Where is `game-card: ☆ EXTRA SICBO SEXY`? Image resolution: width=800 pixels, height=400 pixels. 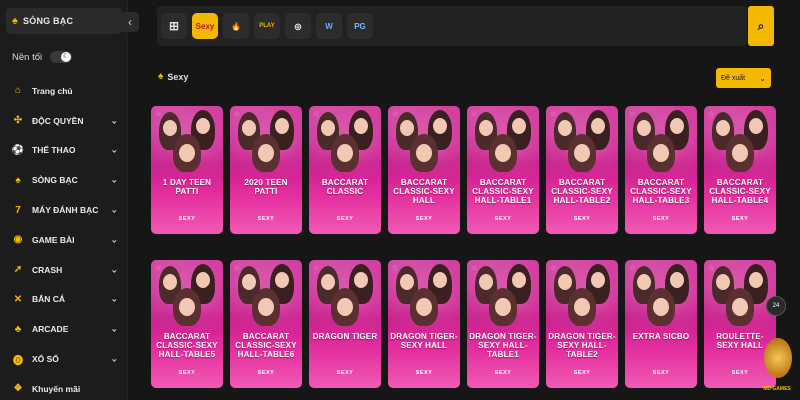
game-card: ☆ EXTRA SICBO SEXY is located at coordinates (661, 324).